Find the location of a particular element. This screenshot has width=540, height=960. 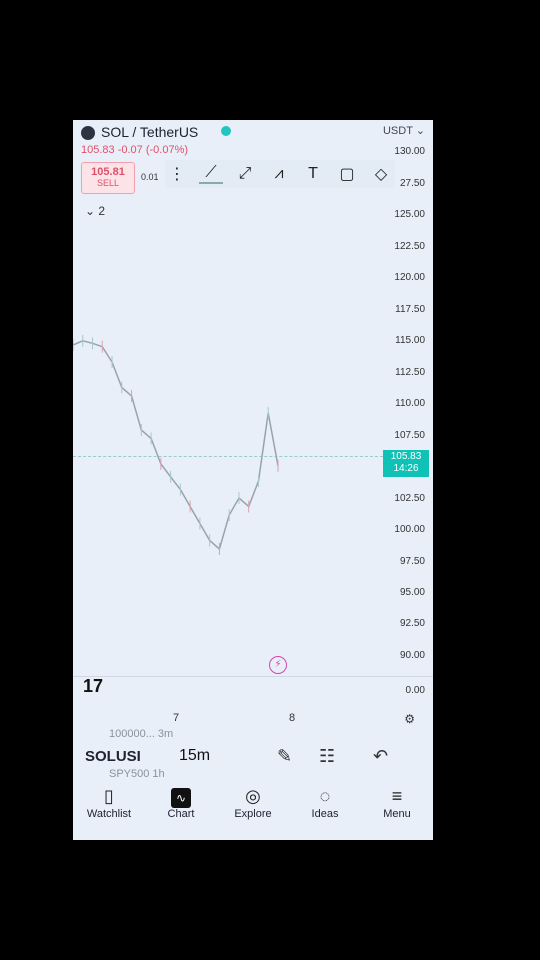

y-axis-label: 107.50 is located at coordinates (409, 435).